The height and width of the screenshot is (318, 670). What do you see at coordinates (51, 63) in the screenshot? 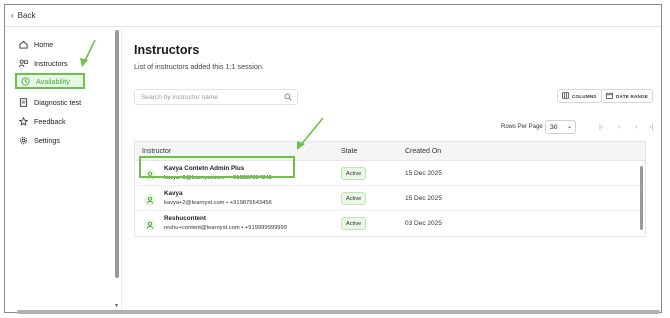
I see `sidebar-item-label: Instructors` at bounding box center [51, 63].